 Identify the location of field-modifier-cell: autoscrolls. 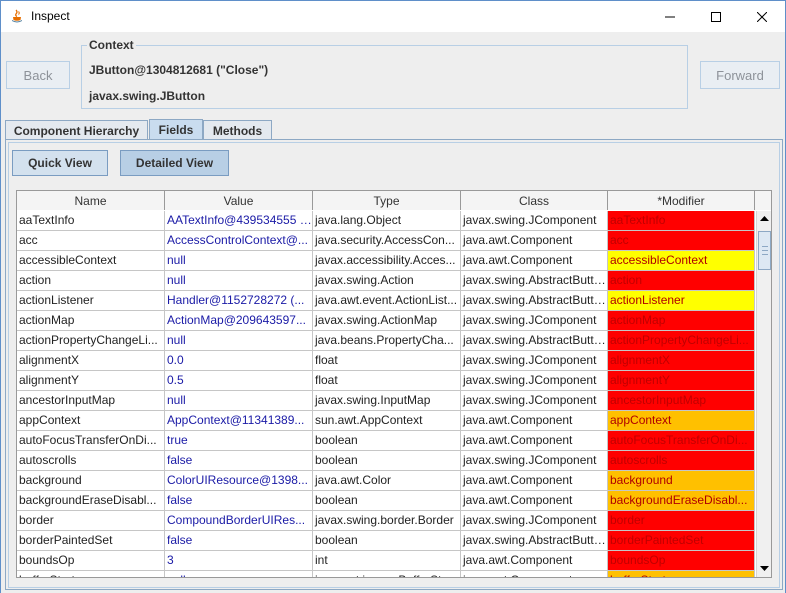
(681, 461).